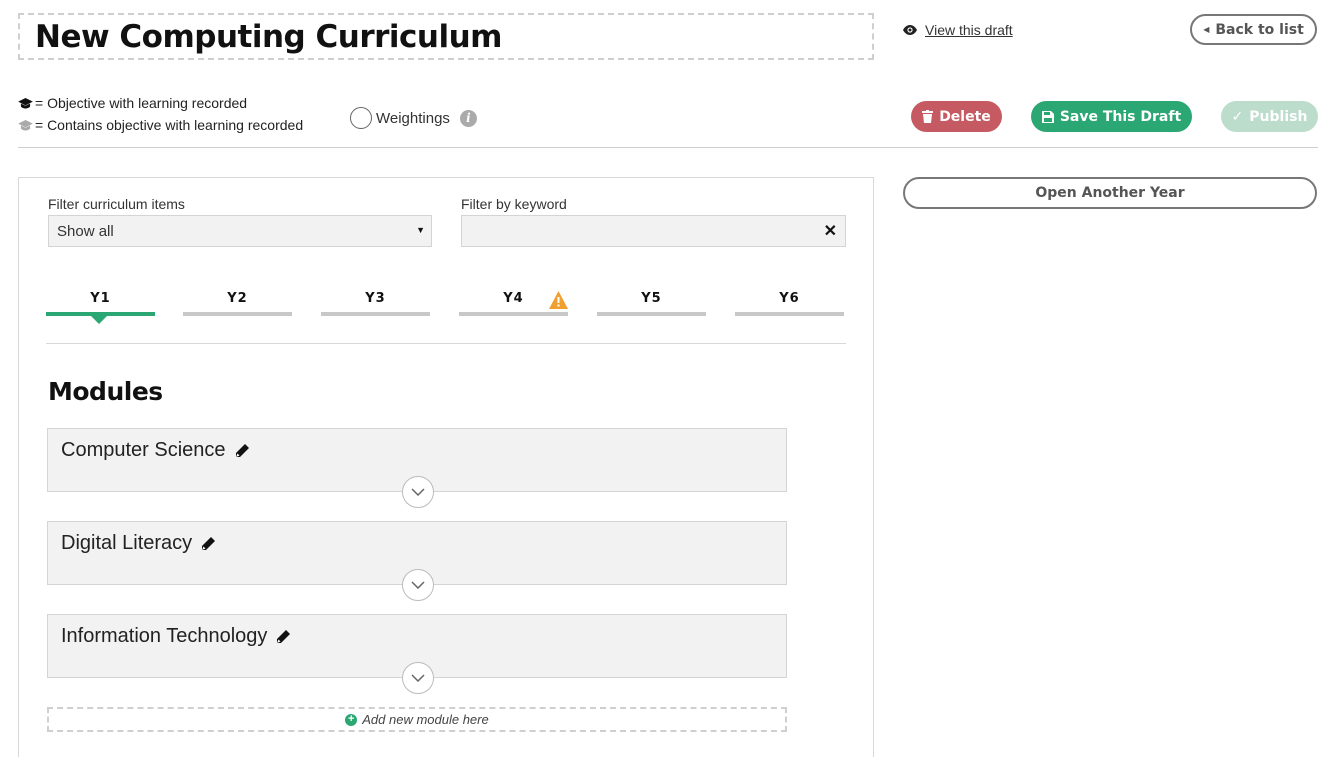 The image size is (1343, 757). Describe the element at coordinates (417, 468) in the screenshot. I see `module-card: Computer Science` at that location.